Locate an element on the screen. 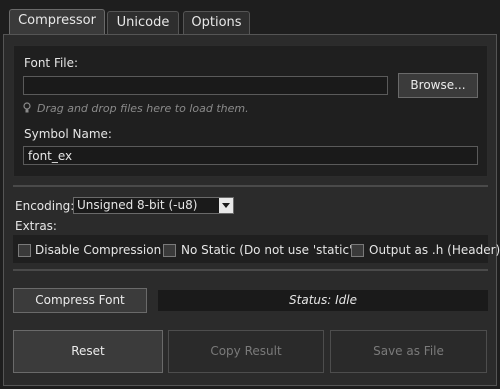 The width and height of the screenshot is (500, 389). tab-unicode: Unicode is located at coordinates (143, 23).